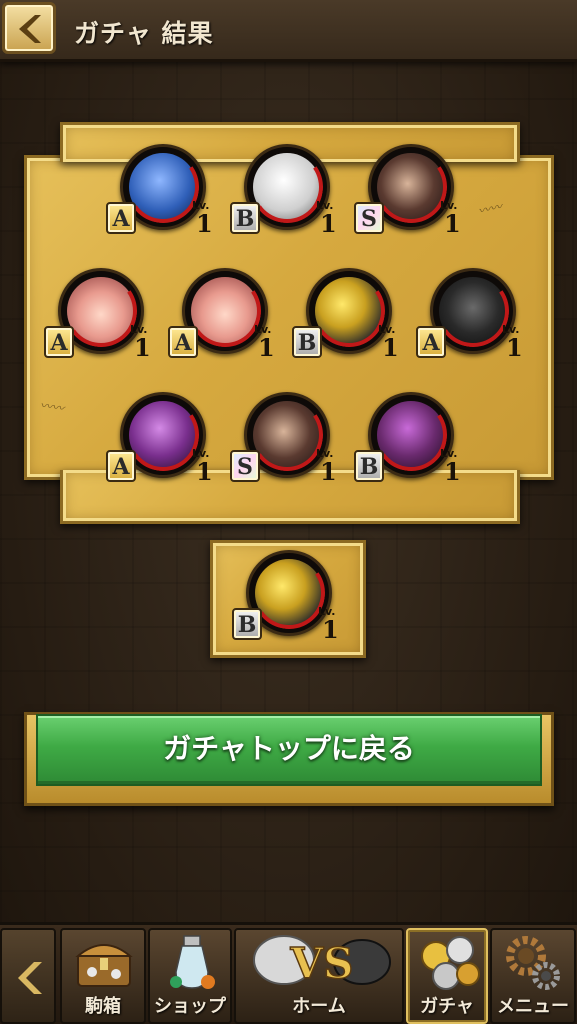  I want to click on return-button-label: ガチャトップに戻る, so click(289, 748).